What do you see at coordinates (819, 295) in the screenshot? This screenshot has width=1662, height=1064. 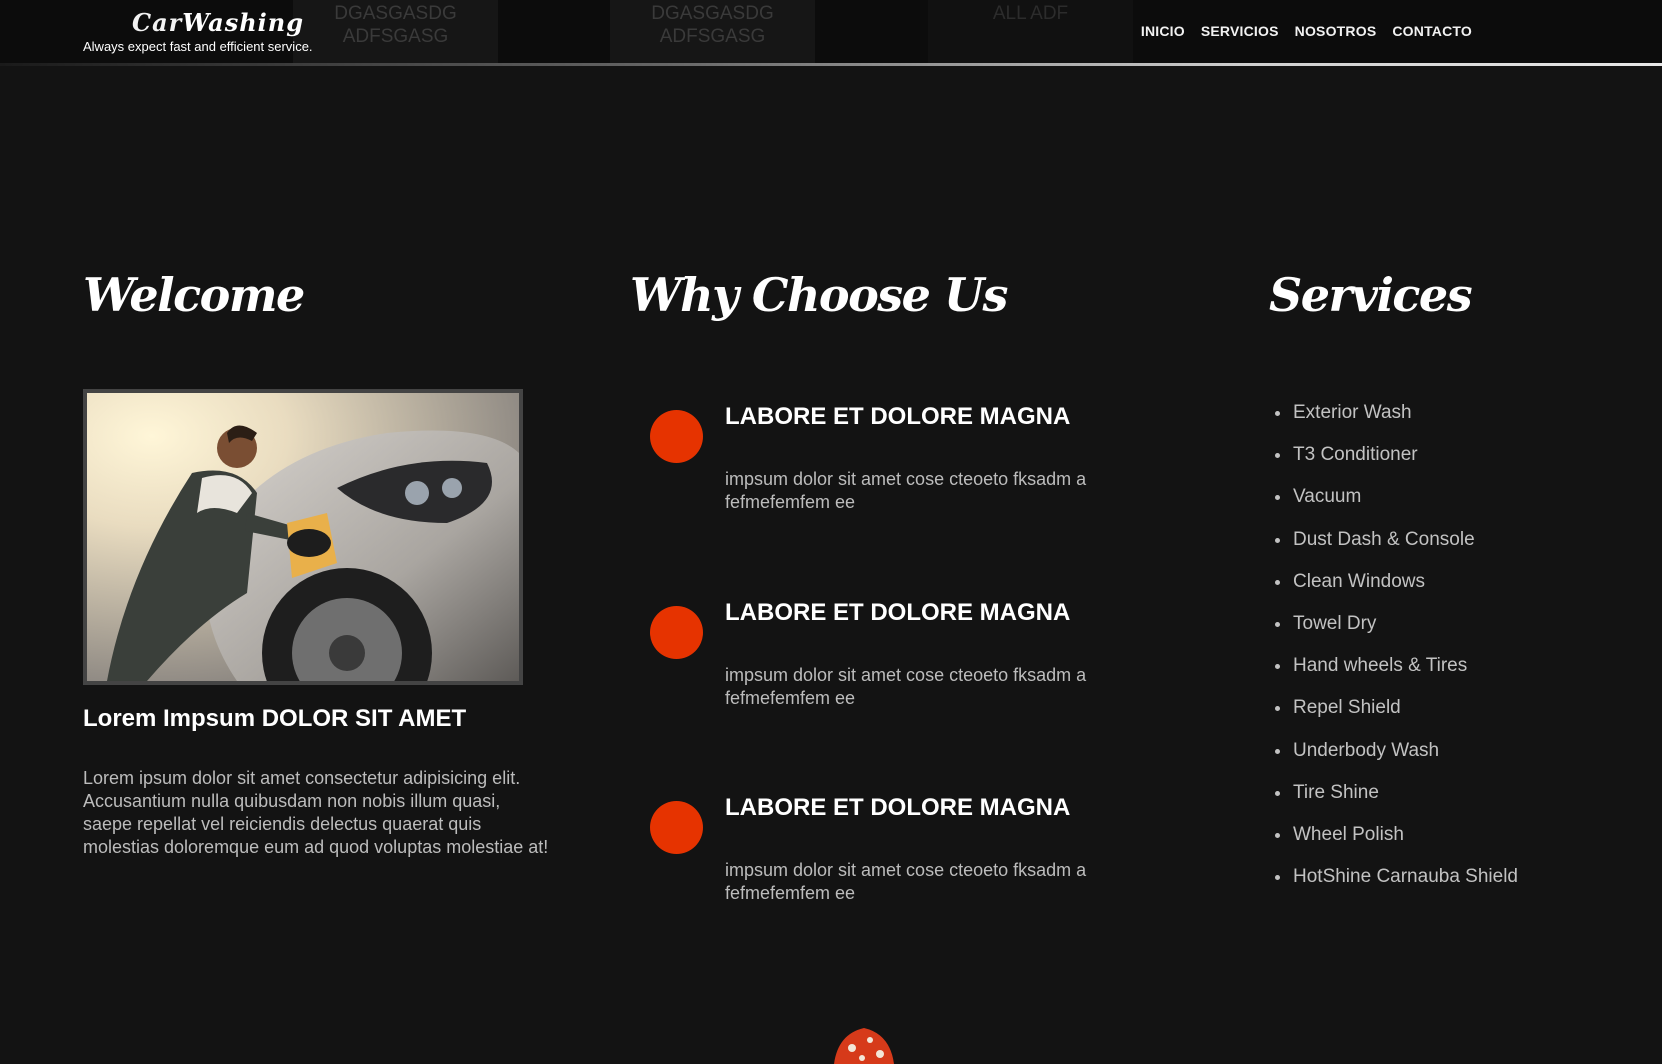 I see `why-choose-heading: Why Choose Us` at bounding box center [819, 295].